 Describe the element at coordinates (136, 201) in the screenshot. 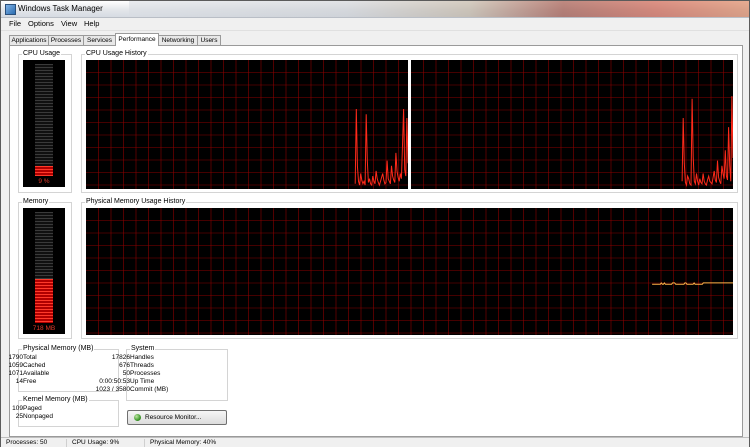

I see `memory-history-label: Physical Memory Usage History` at that location.